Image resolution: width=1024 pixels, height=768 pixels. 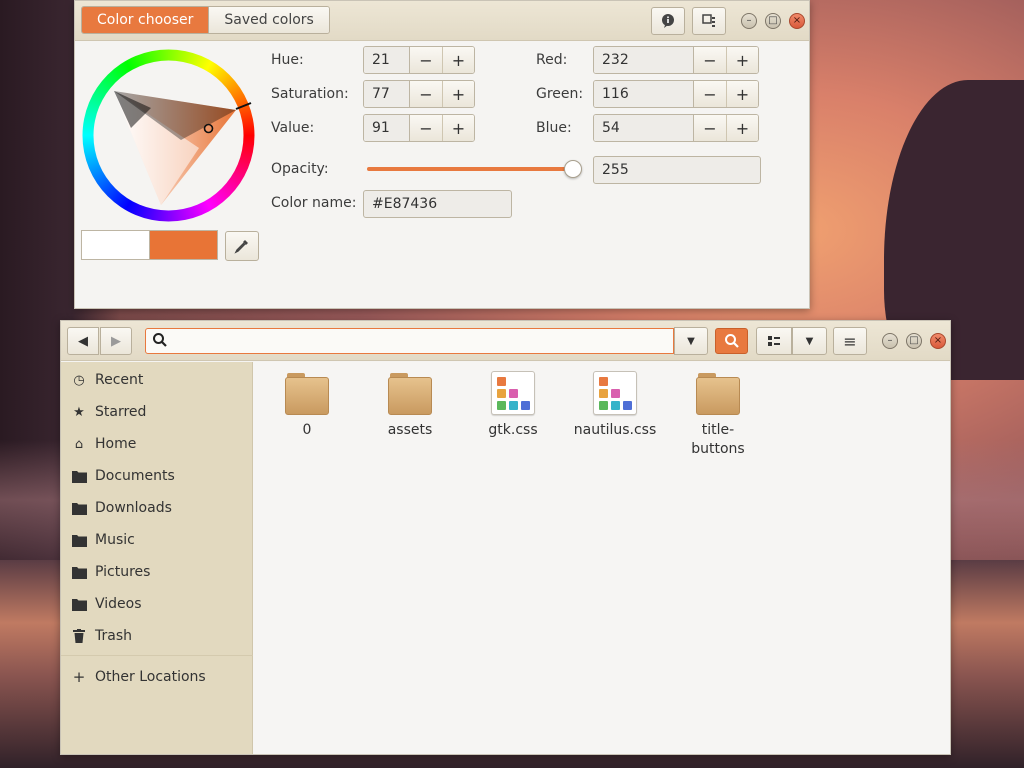 I want to click on opacity-slider-knob, so click(x=573, y=169).